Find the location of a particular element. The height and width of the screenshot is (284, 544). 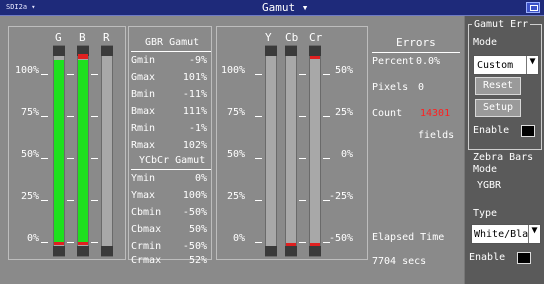

ycbcr-gamut-title: YCbCr Gamut is located at coordinates (172, 160).